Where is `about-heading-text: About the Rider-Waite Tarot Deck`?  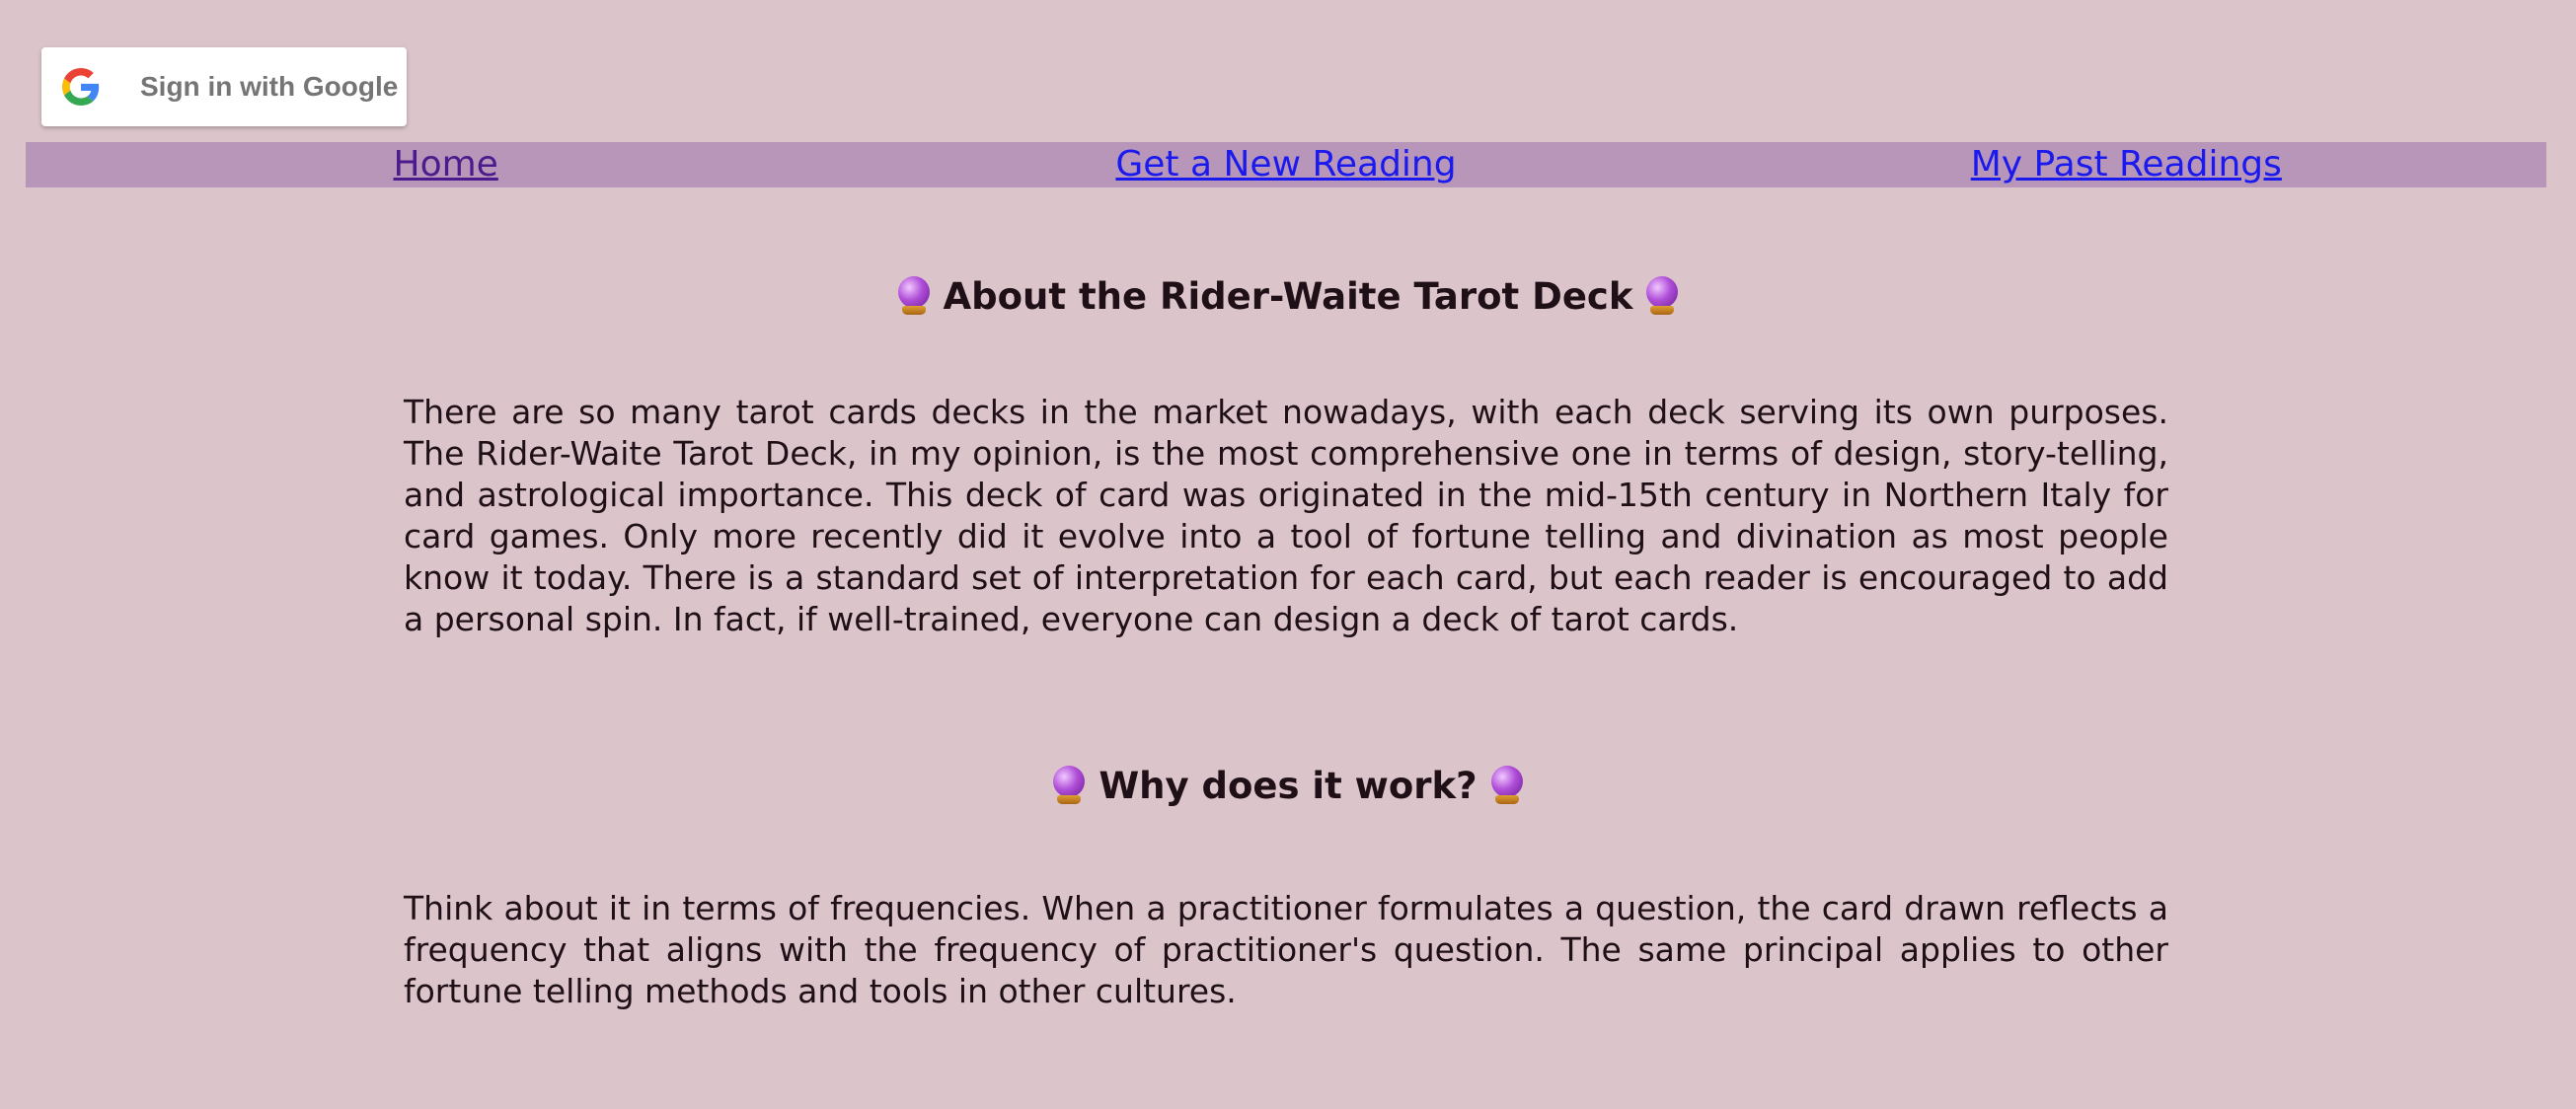
about-heading-text: About the Rider-Waite Tarot Deck is located at coordinates (1288, 296).